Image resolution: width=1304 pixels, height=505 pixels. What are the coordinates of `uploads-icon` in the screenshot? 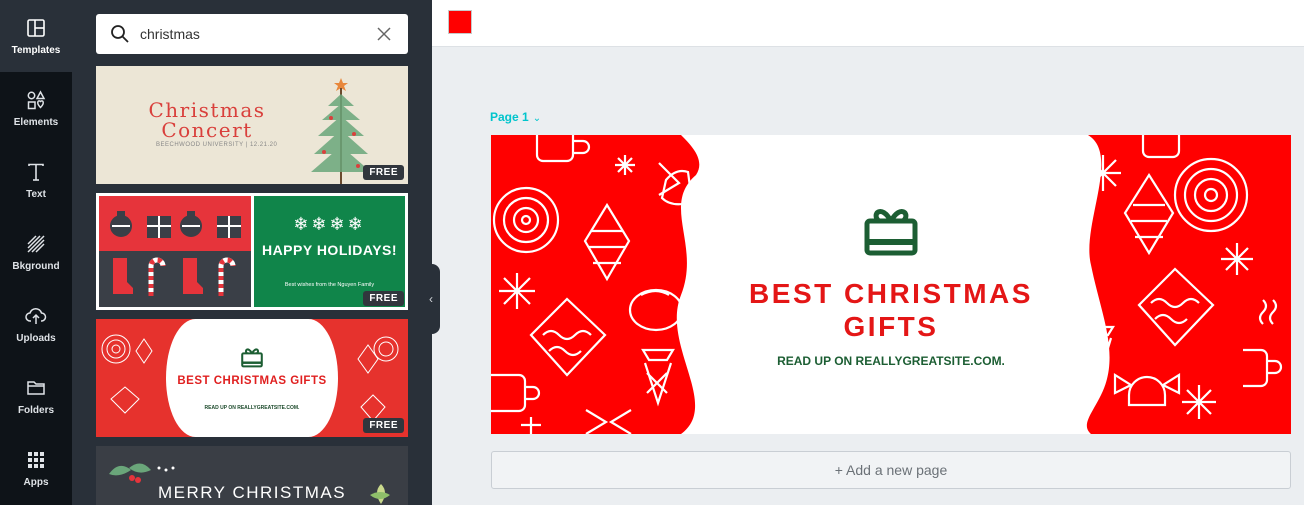 It's located at (36, 315).